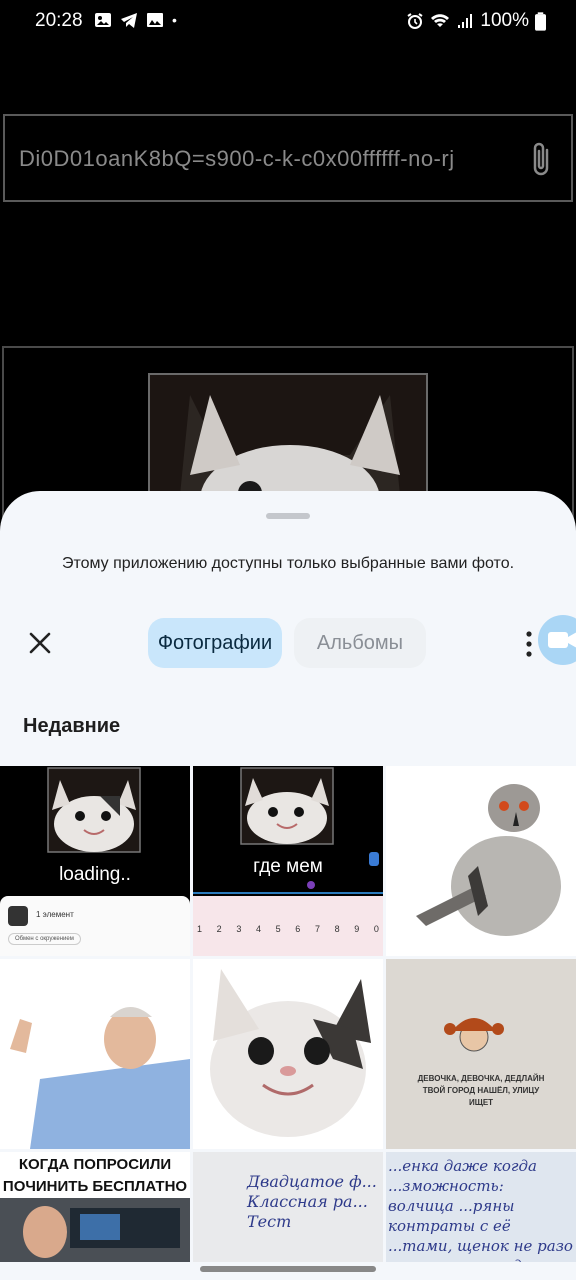 This screenshot has height=1280, width=576. I want to click on embedded-keyboard: 1 2 3 4 5 6 7 8 9 0, so click(288, 926).